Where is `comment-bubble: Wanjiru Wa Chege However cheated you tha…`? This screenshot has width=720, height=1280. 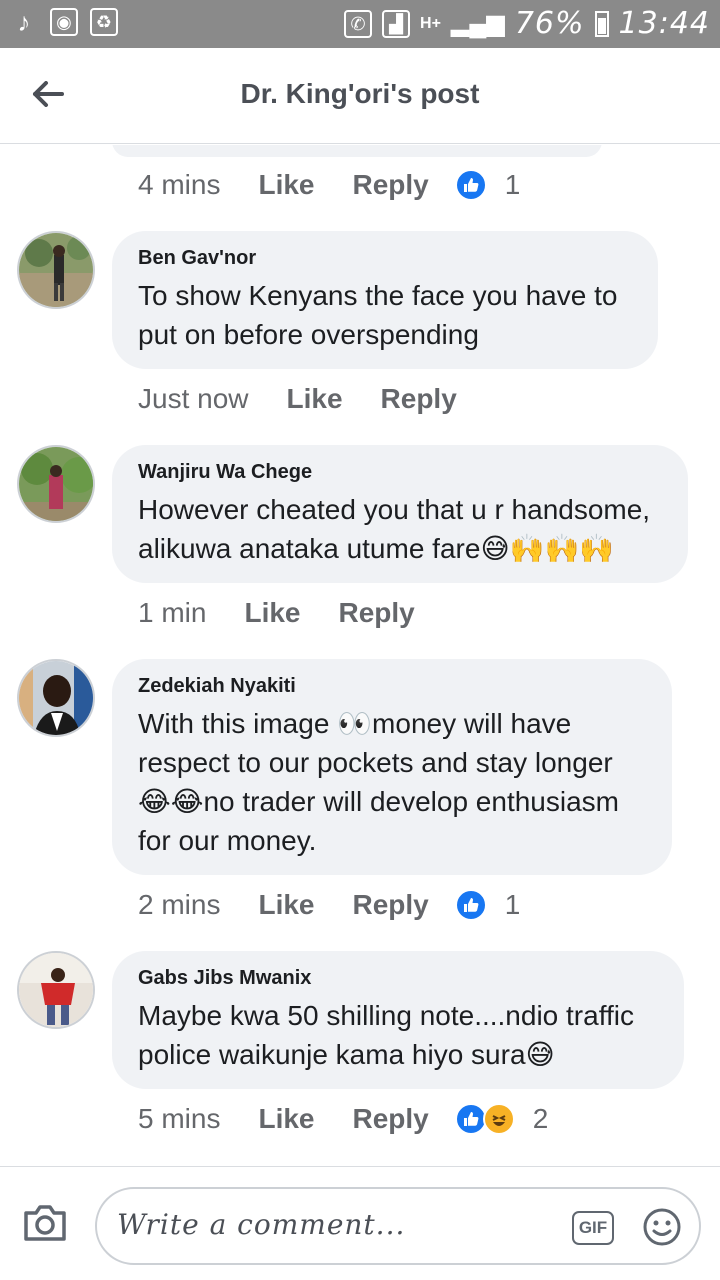 comment-bubble: Wanjiru Wa Chege However cheated you tha… is located at coordinates (400, 514).